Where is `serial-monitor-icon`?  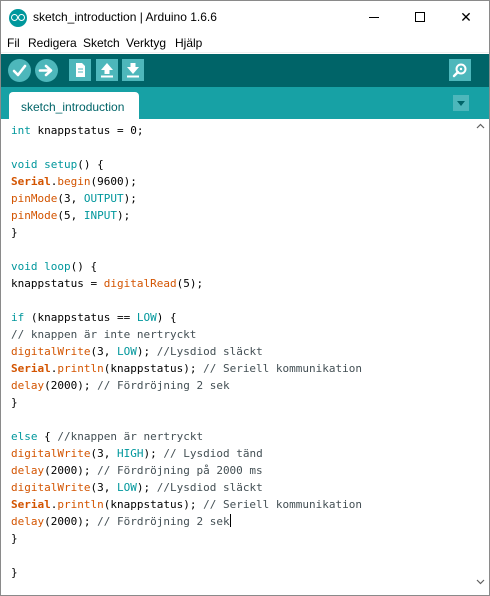
serial-monitor-icon is located at coordinates (459, 70).